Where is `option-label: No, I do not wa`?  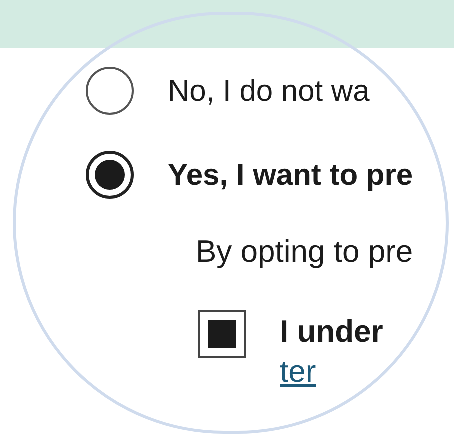
option-label: No, I do not wa is located at coordinates (269, 92).